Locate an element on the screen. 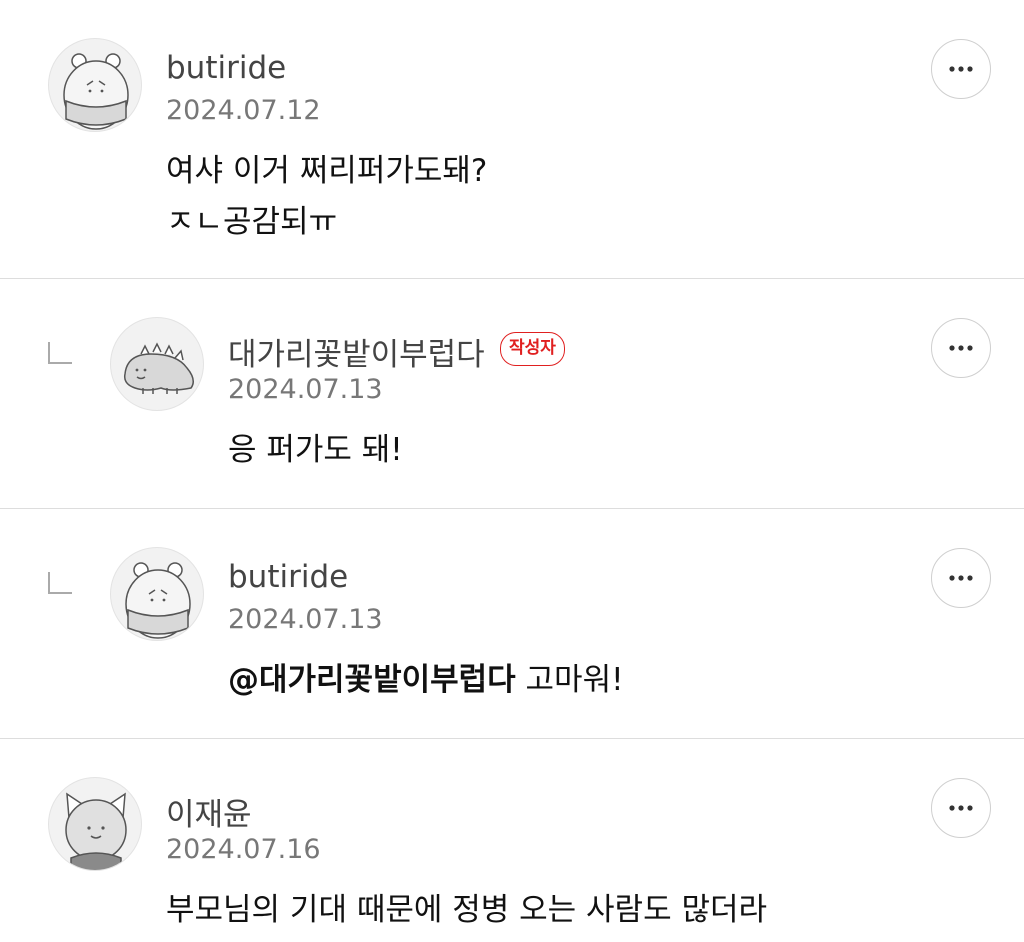 The image size is (1024, 942). comment-text-line: @대가리꽃밭이부럽다 고마워! is located at coordinates (426, 680).